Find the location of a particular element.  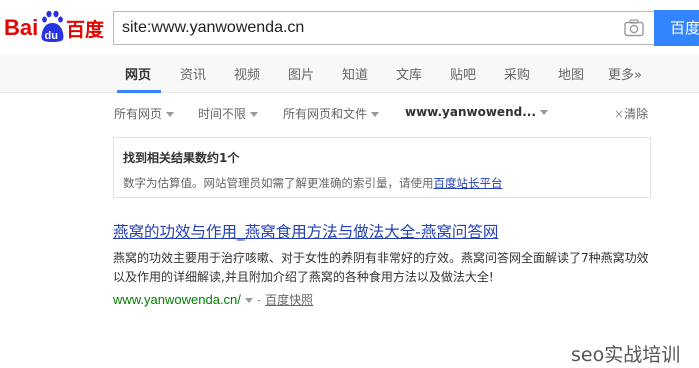

estimate-note: 数字为估算值。网站管理员如需了解更准确的索引量，请使用百度站长平台 is located at coordinates (313, 183).